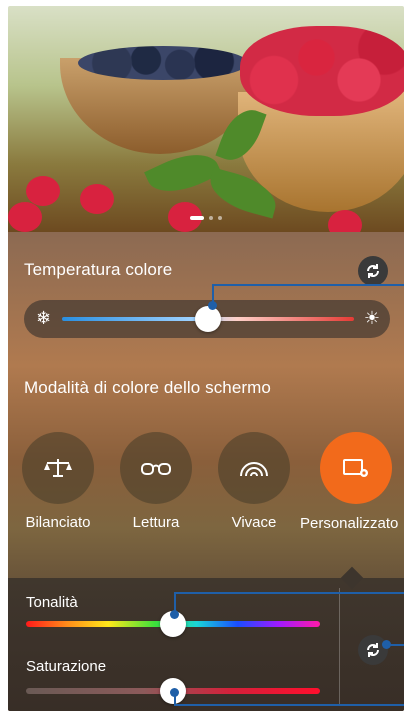 The height and width of the screenshot is (715, 404). I want to click on temperature-callout-line, so click(308, 294).